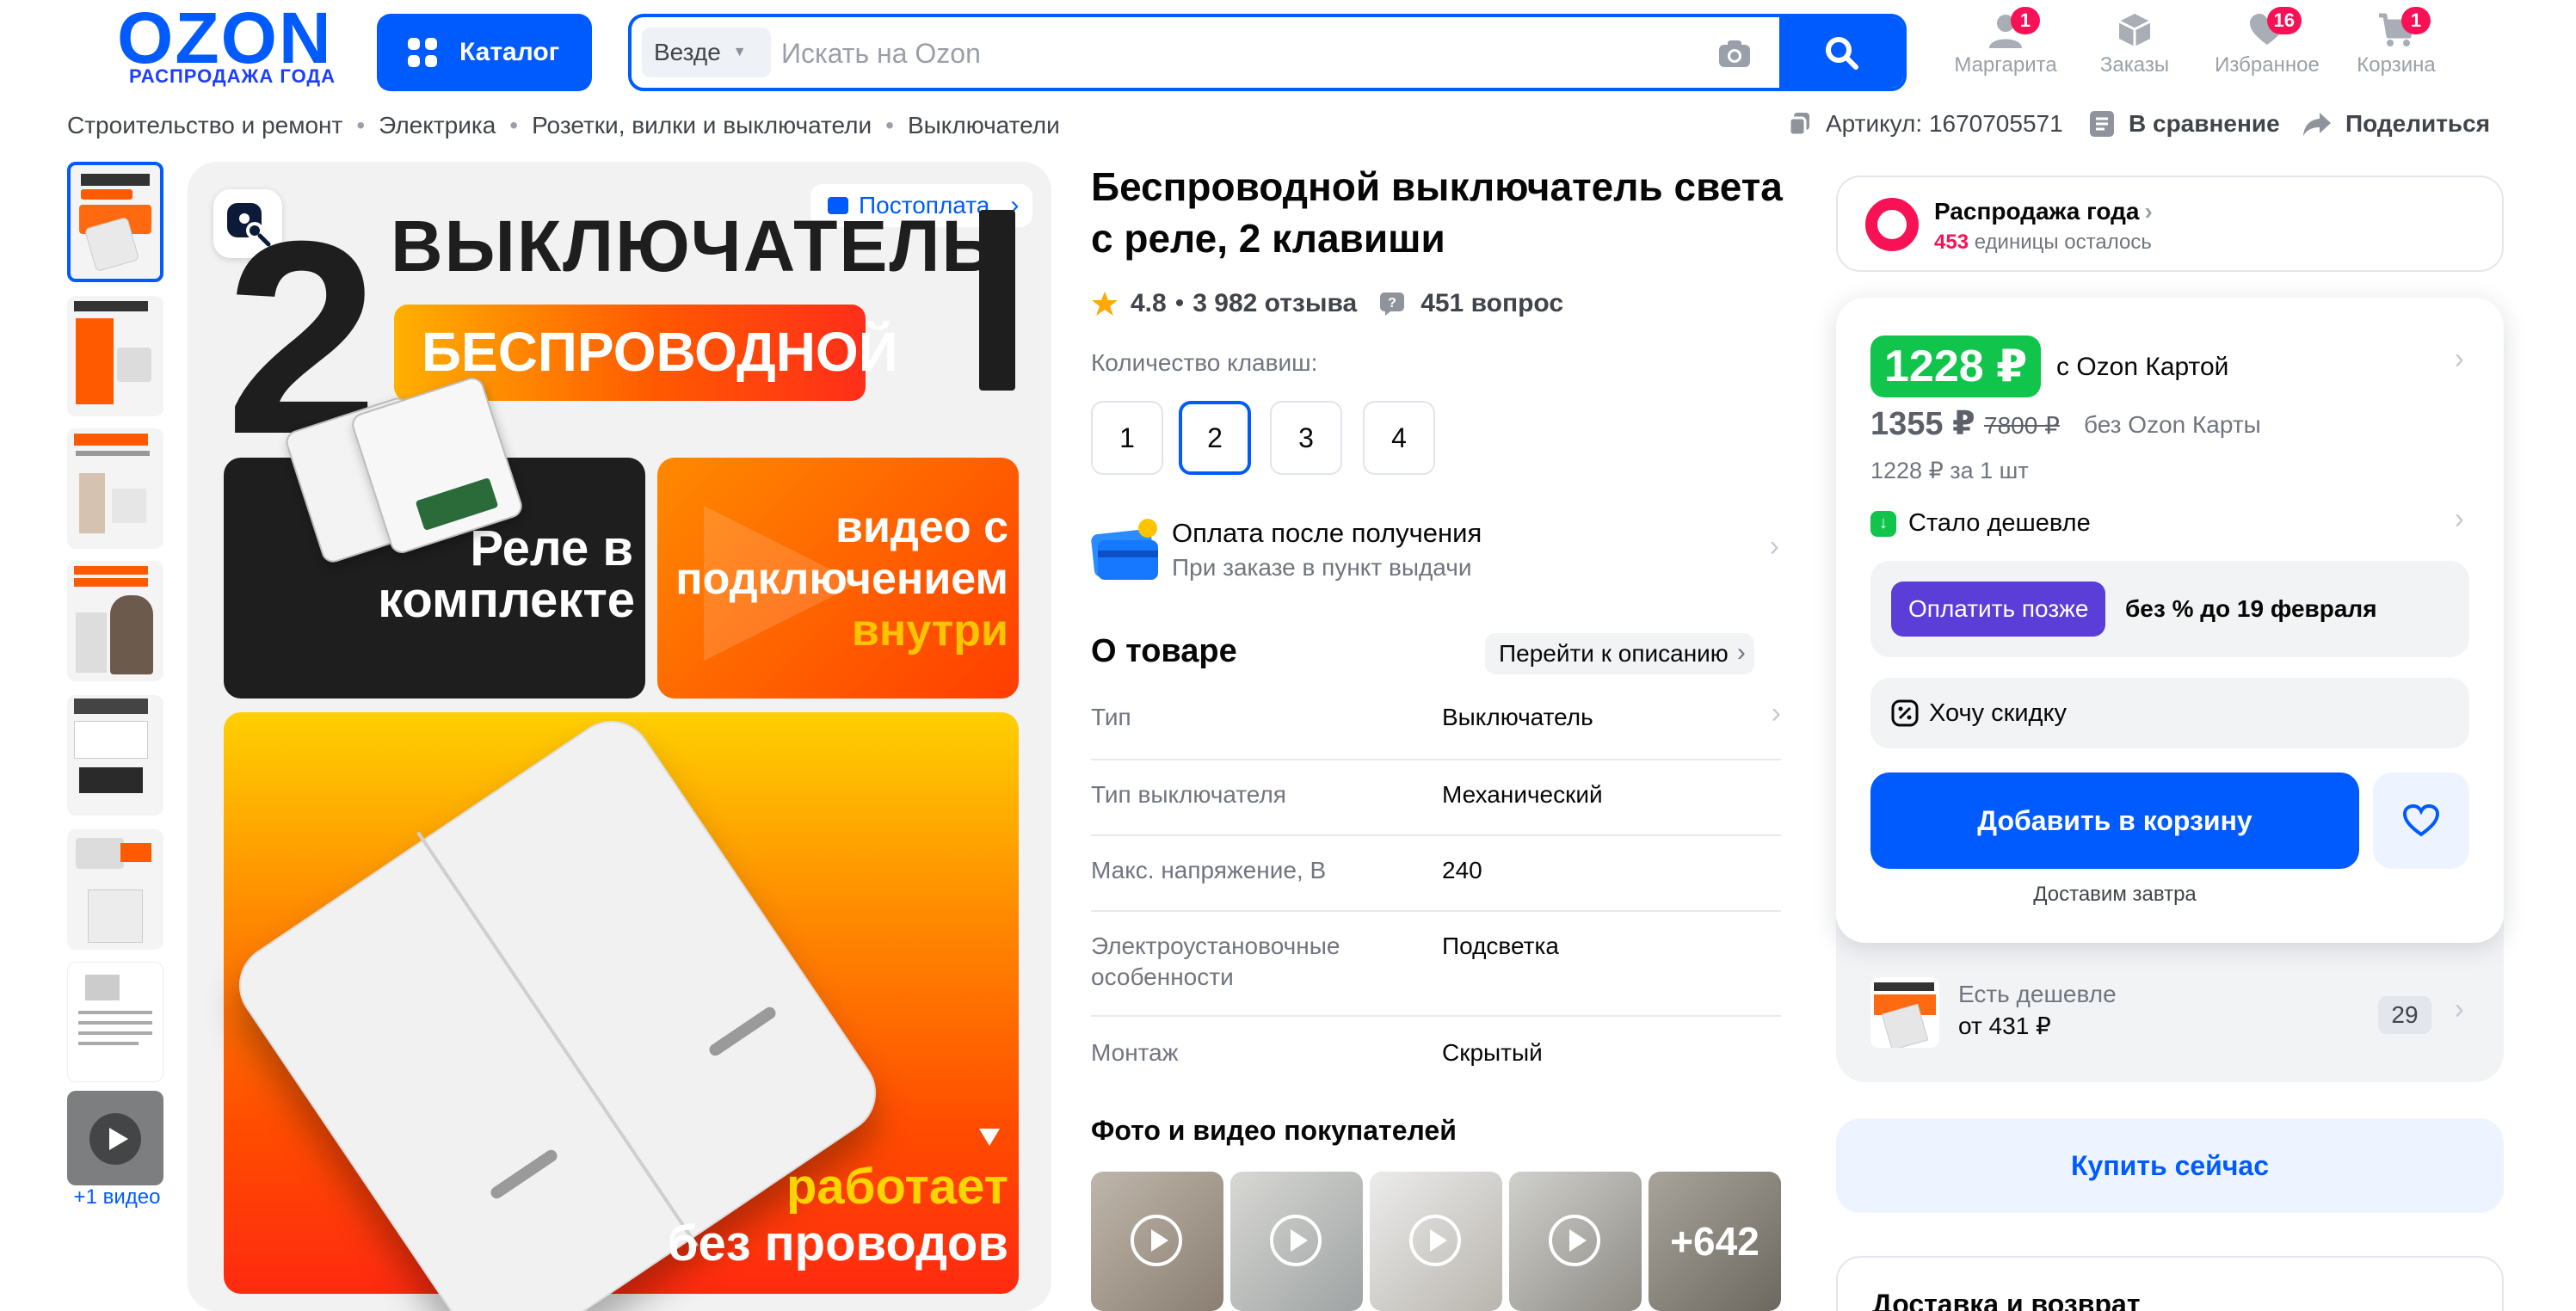 The height and width of the screenshot is (1311, 2576). I want to click on sale-count: 453, so click(1951, 242).